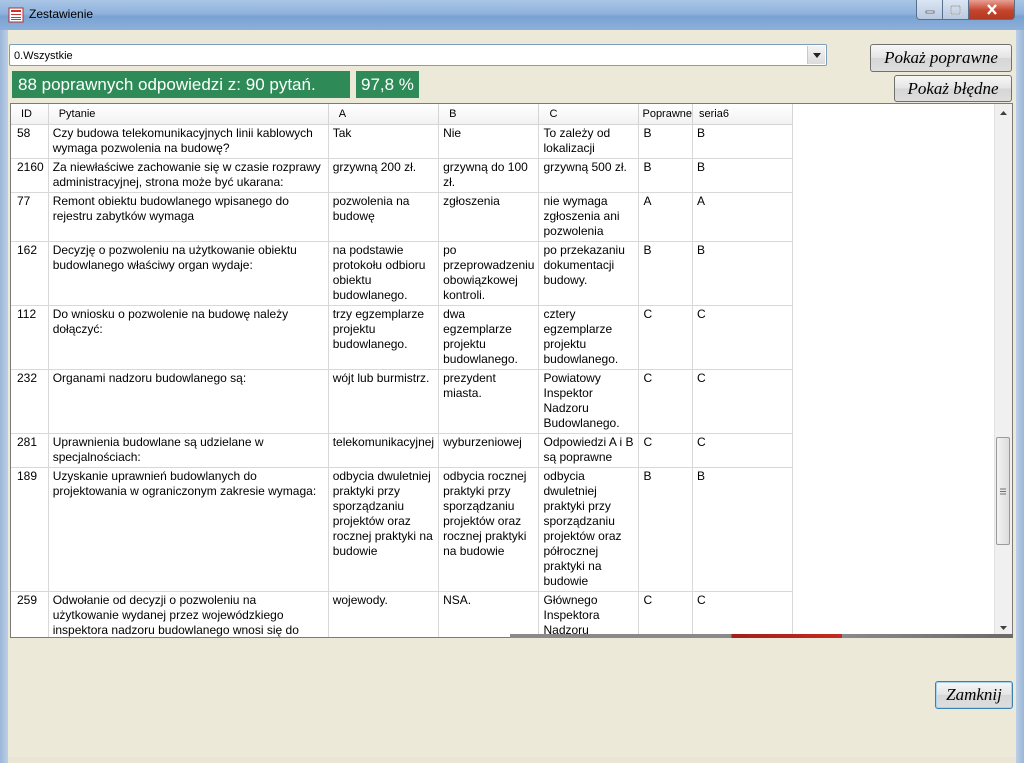 Image resolution: width=1024 pixels, height=763 pixels. What do you see at coordinates (974, 695) in the screenshot?
I see `close-button: Zamknij` at bounding box center [974, 695].